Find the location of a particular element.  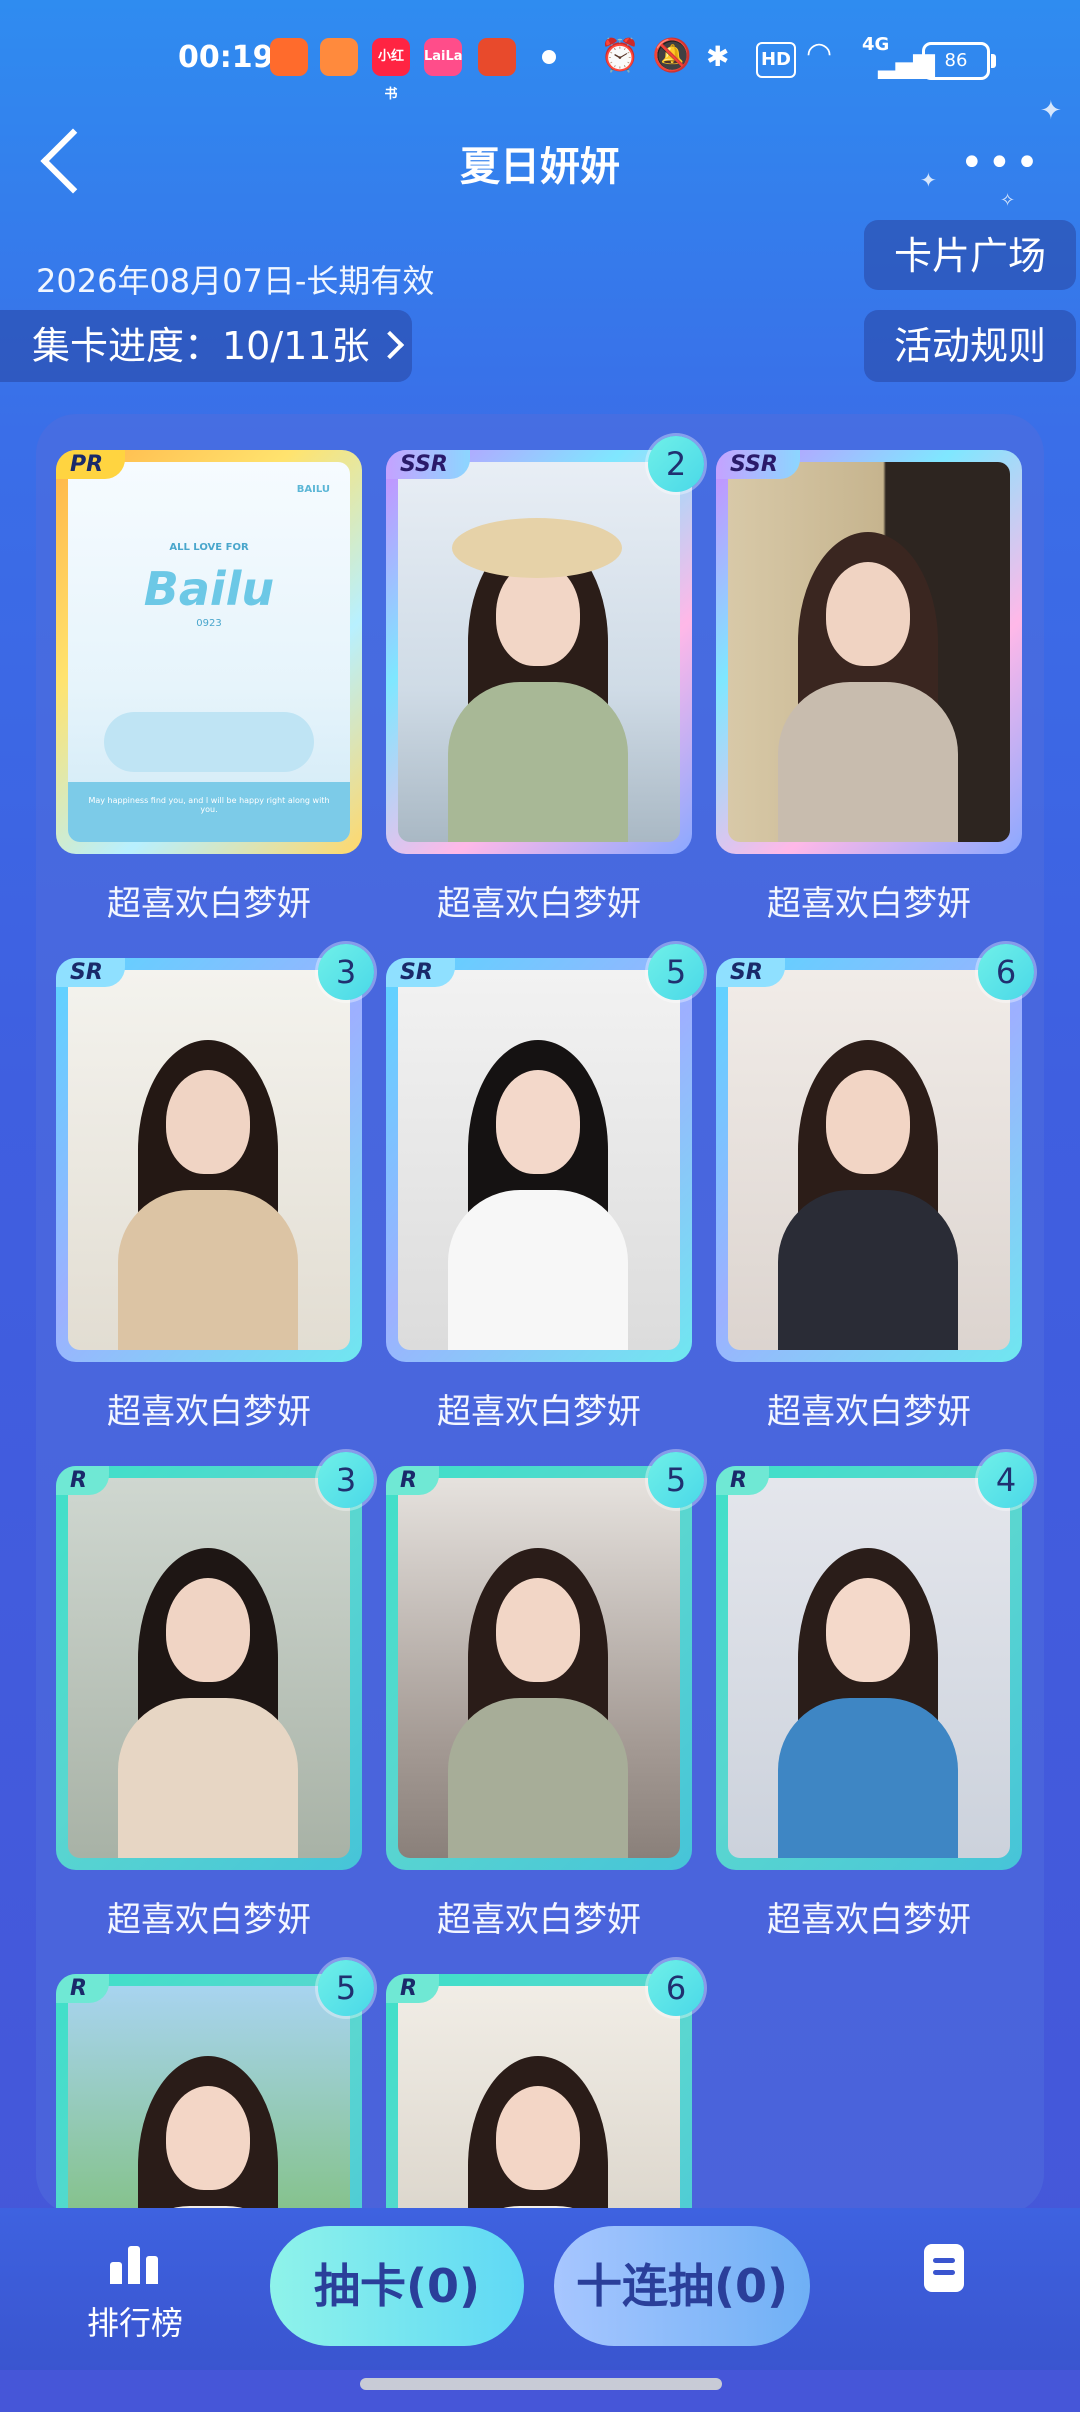

status-bar: 00:19 小红书 LaiLa ⏰ 🔕 ✱ HD ◠ 4G ▂▄▆ 86 is located at coordinates (540, 60).